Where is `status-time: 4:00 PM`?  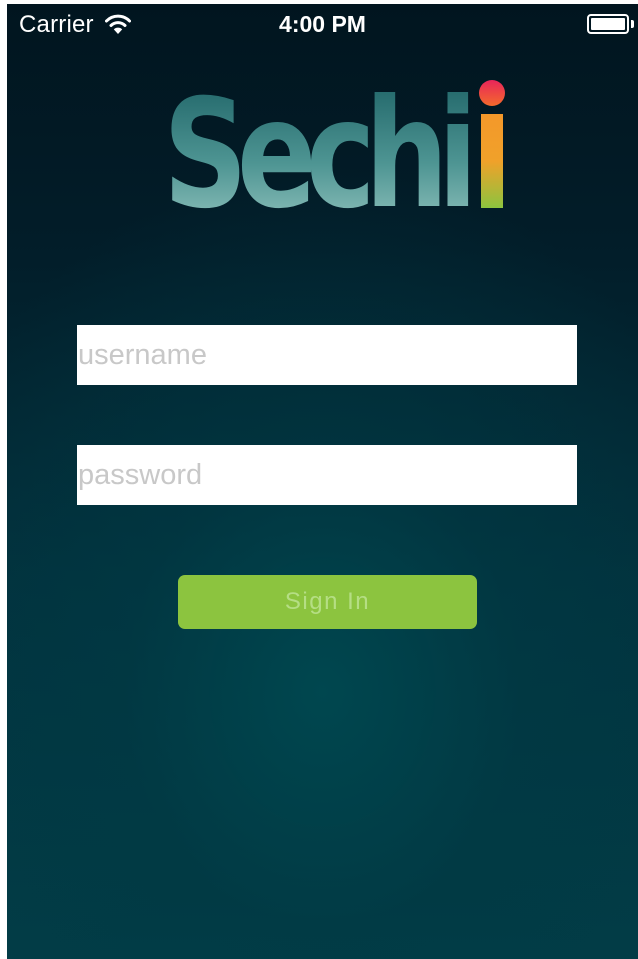 status-time: 4:00 PM is located at coordinates (322, 24).